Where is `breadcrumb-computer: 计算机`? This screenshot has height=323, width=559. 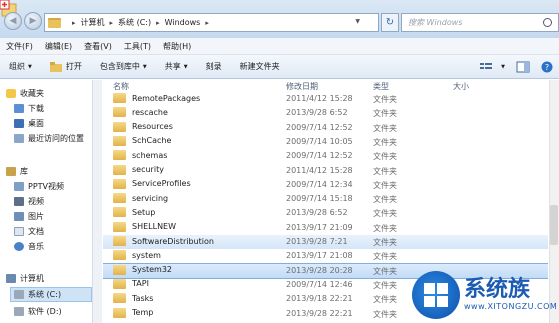
breadcrumb-computer: 计算机 is located at coordinates (93, 22).